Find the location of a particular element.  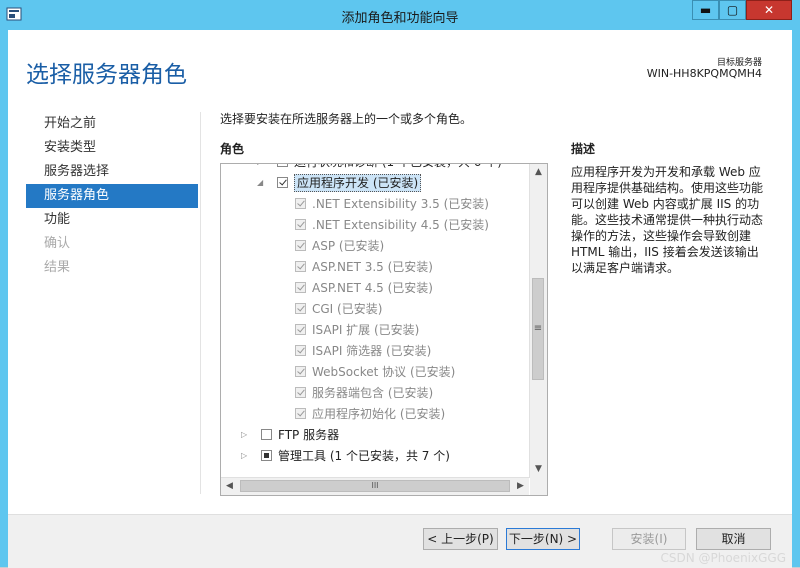

role-label: 应用程序初始化 (已安装) is located at coordinates (379, 414).